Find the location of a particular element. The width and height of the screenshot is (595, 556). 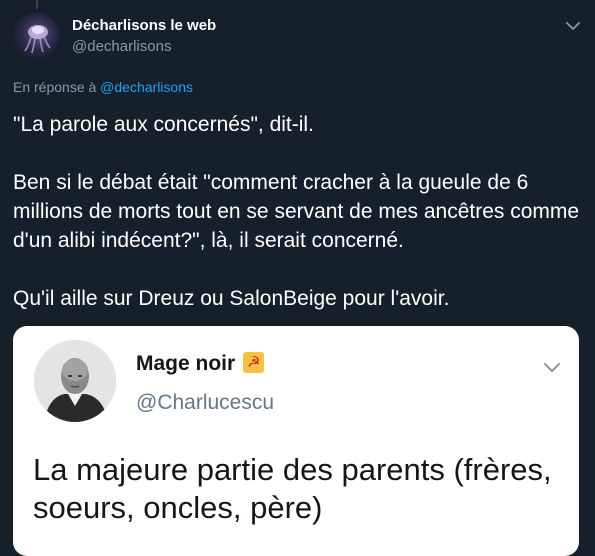

hammer-sickle-glyph: ☭ is located at coordinates (253, 362).